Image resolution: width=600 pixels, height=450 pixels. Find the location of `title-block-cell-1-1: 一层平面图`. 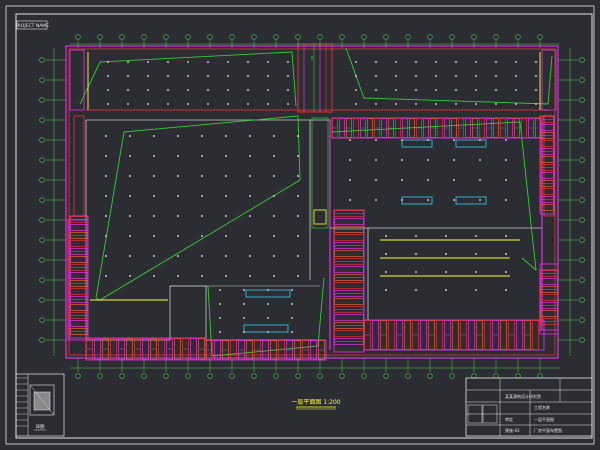

title-block-cell-1-1: 一层平面图 is located at coordinates (544, 419).